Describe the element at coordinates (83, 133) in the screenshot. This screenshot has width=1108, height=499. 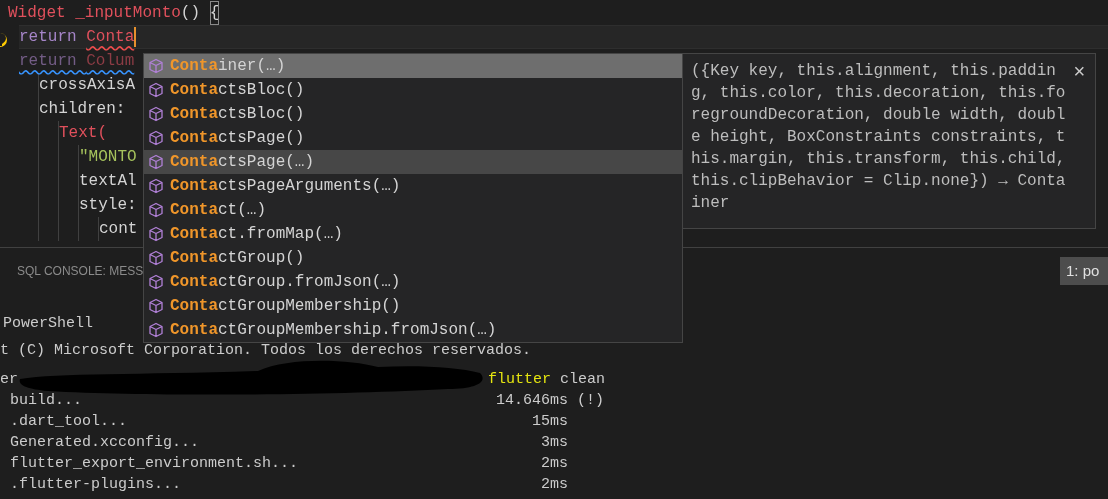
I see `code-token: Text(` at that location.